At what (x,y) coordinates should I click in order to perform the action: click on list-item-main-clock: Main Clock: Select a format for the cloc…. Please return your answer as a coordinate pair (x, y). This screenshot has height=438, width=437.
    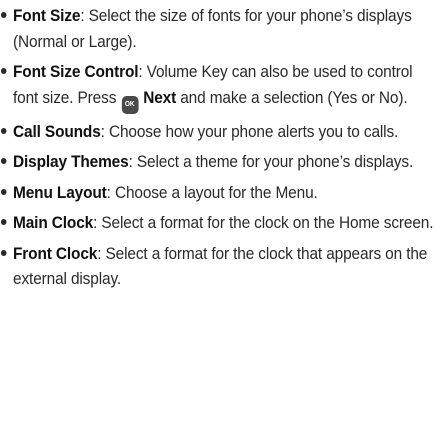
    Looking at the image, I should click on (218, 223).